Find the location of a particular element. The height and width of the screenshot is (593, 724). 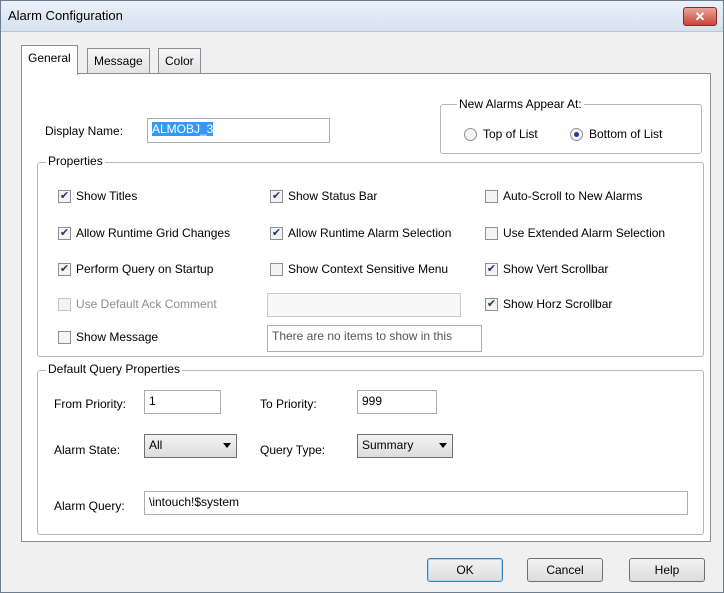

top-of-list-label: Top of List is located at coordinates (510, 134).